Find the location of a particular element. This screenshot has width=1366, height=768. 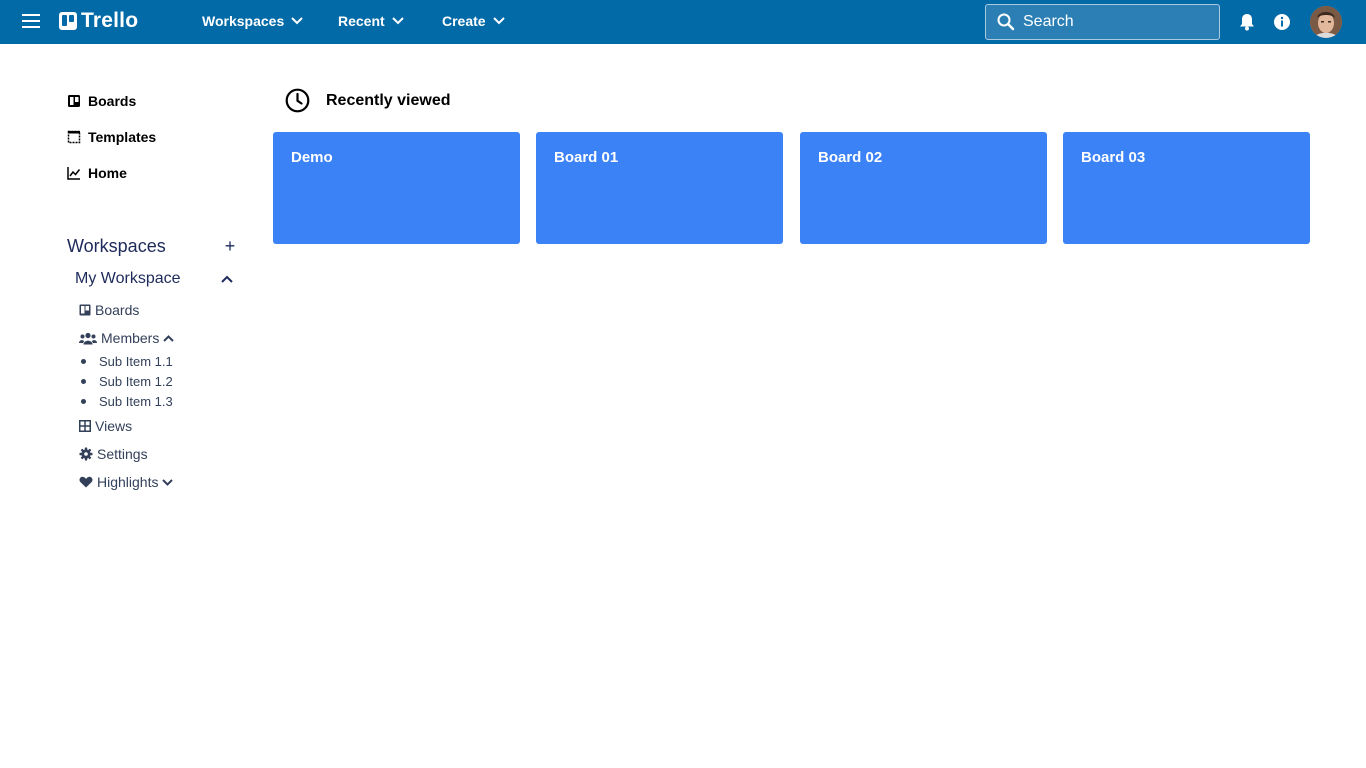

board-tile-board-02: Board 02 is located at coordinates (923, 188).